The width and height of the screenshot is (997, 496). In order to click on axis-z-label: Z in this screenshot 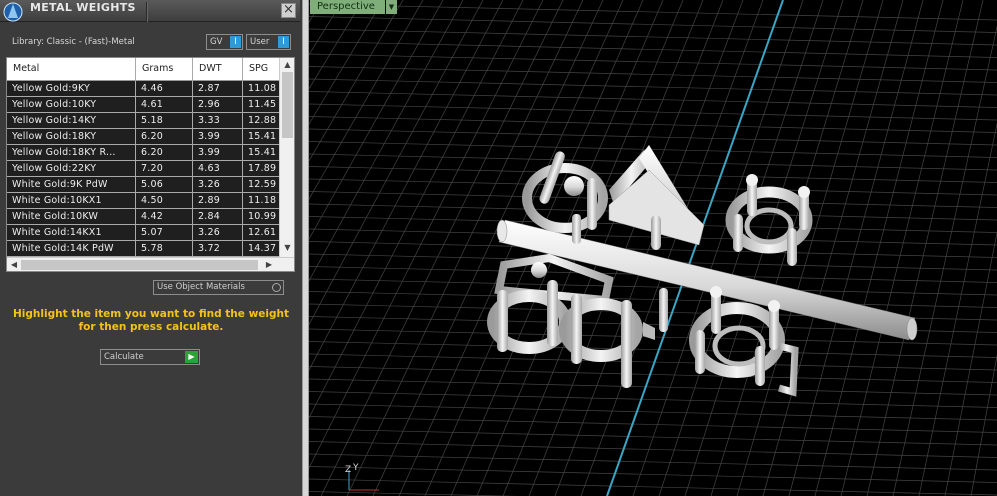, I will do `click(348, 470)`.